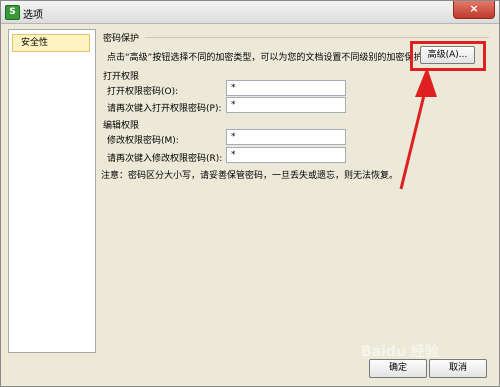 Image resolution: width=500 pixels, height=387 pixels. I want to click on title-bar: S 选项 ×, so click(250, 12).